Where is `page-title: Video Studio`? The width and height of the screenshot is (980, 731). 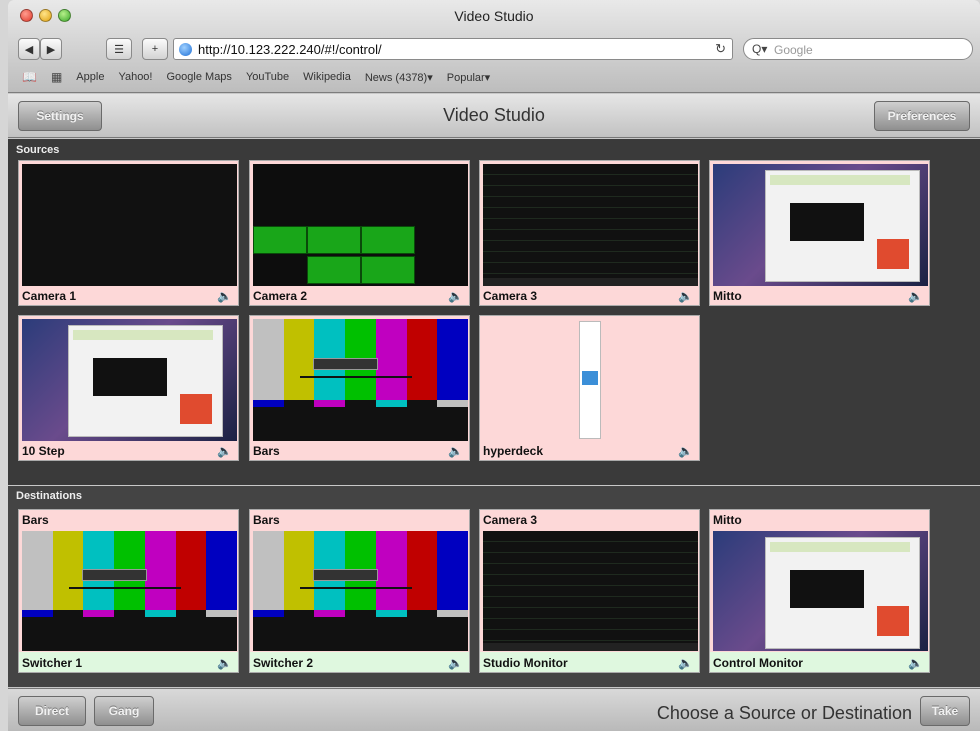
page-title: Video Studio is located at coordinates (494, 115).